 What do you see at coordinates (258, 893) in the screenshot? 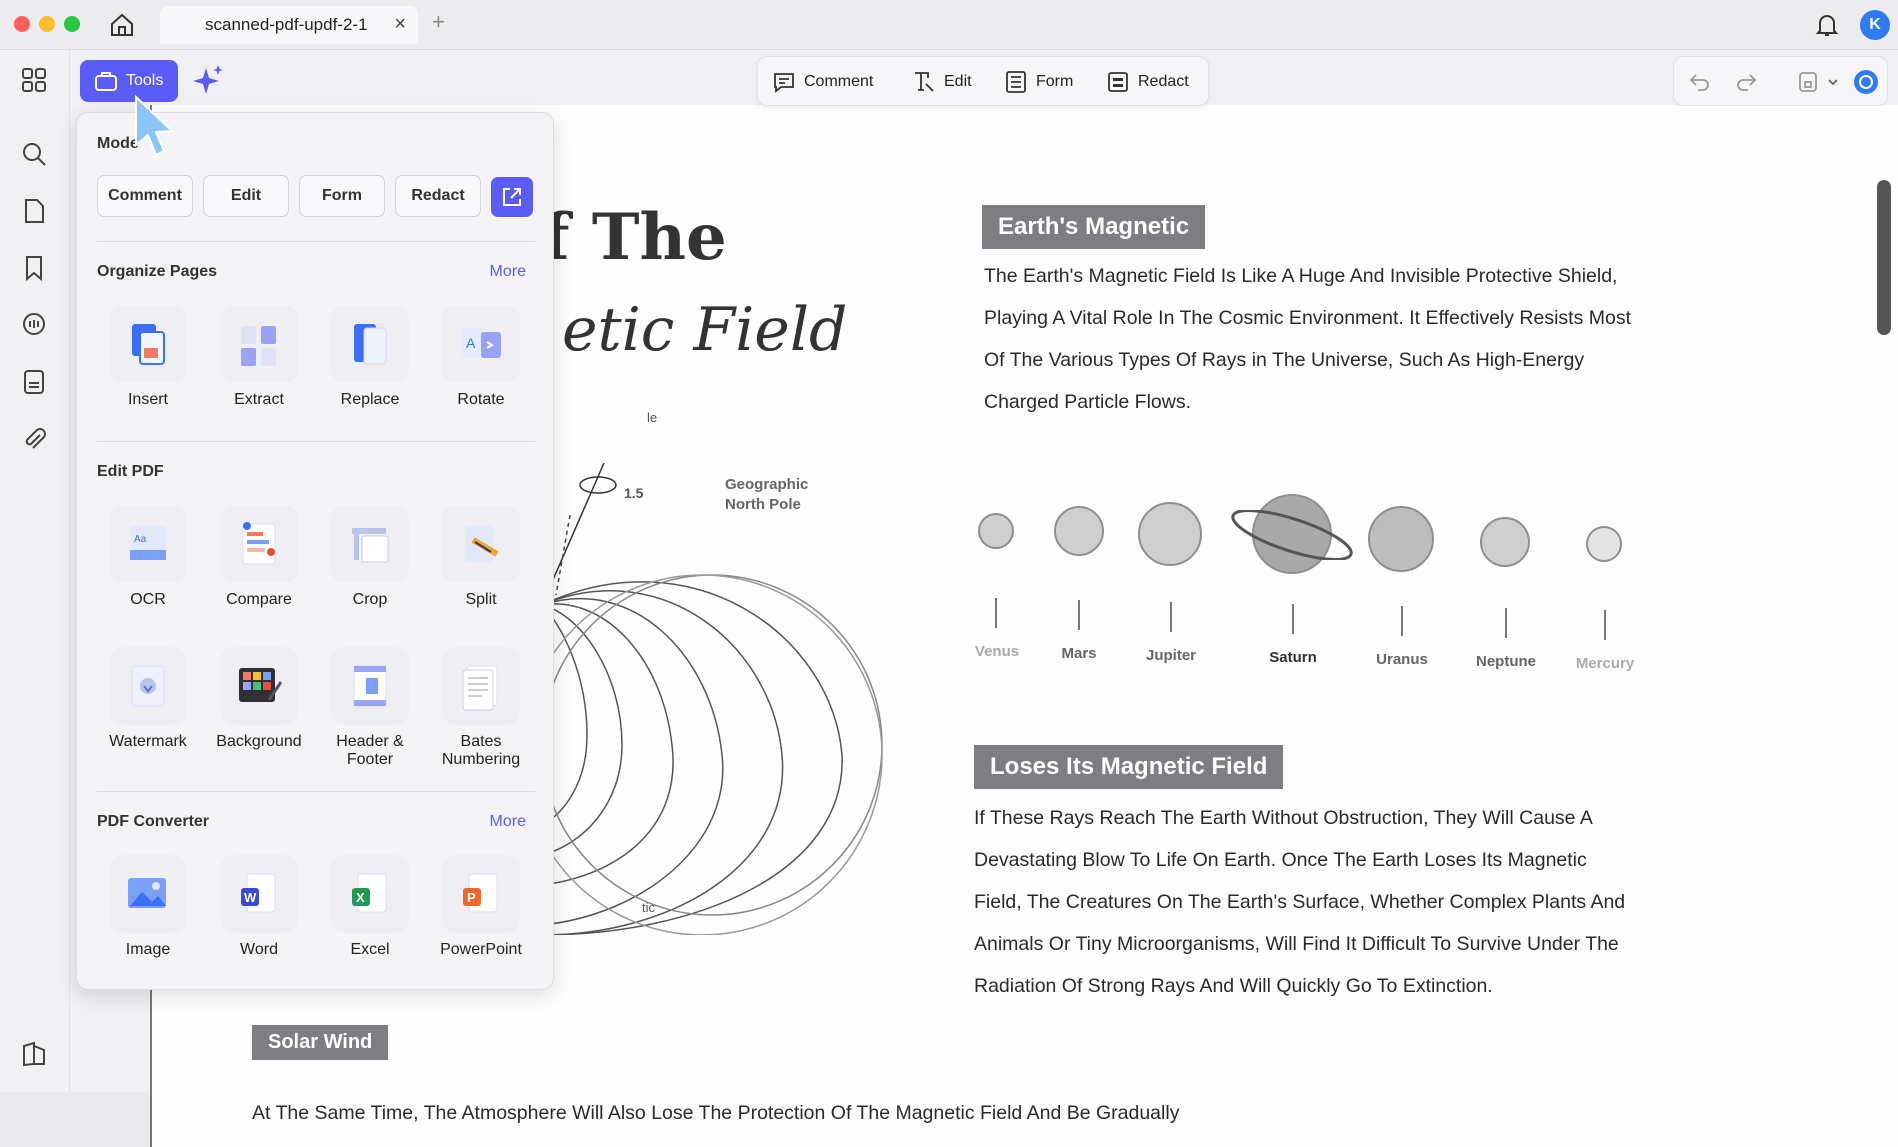
I see `word-icon: W` at bounding box center [258, 893].